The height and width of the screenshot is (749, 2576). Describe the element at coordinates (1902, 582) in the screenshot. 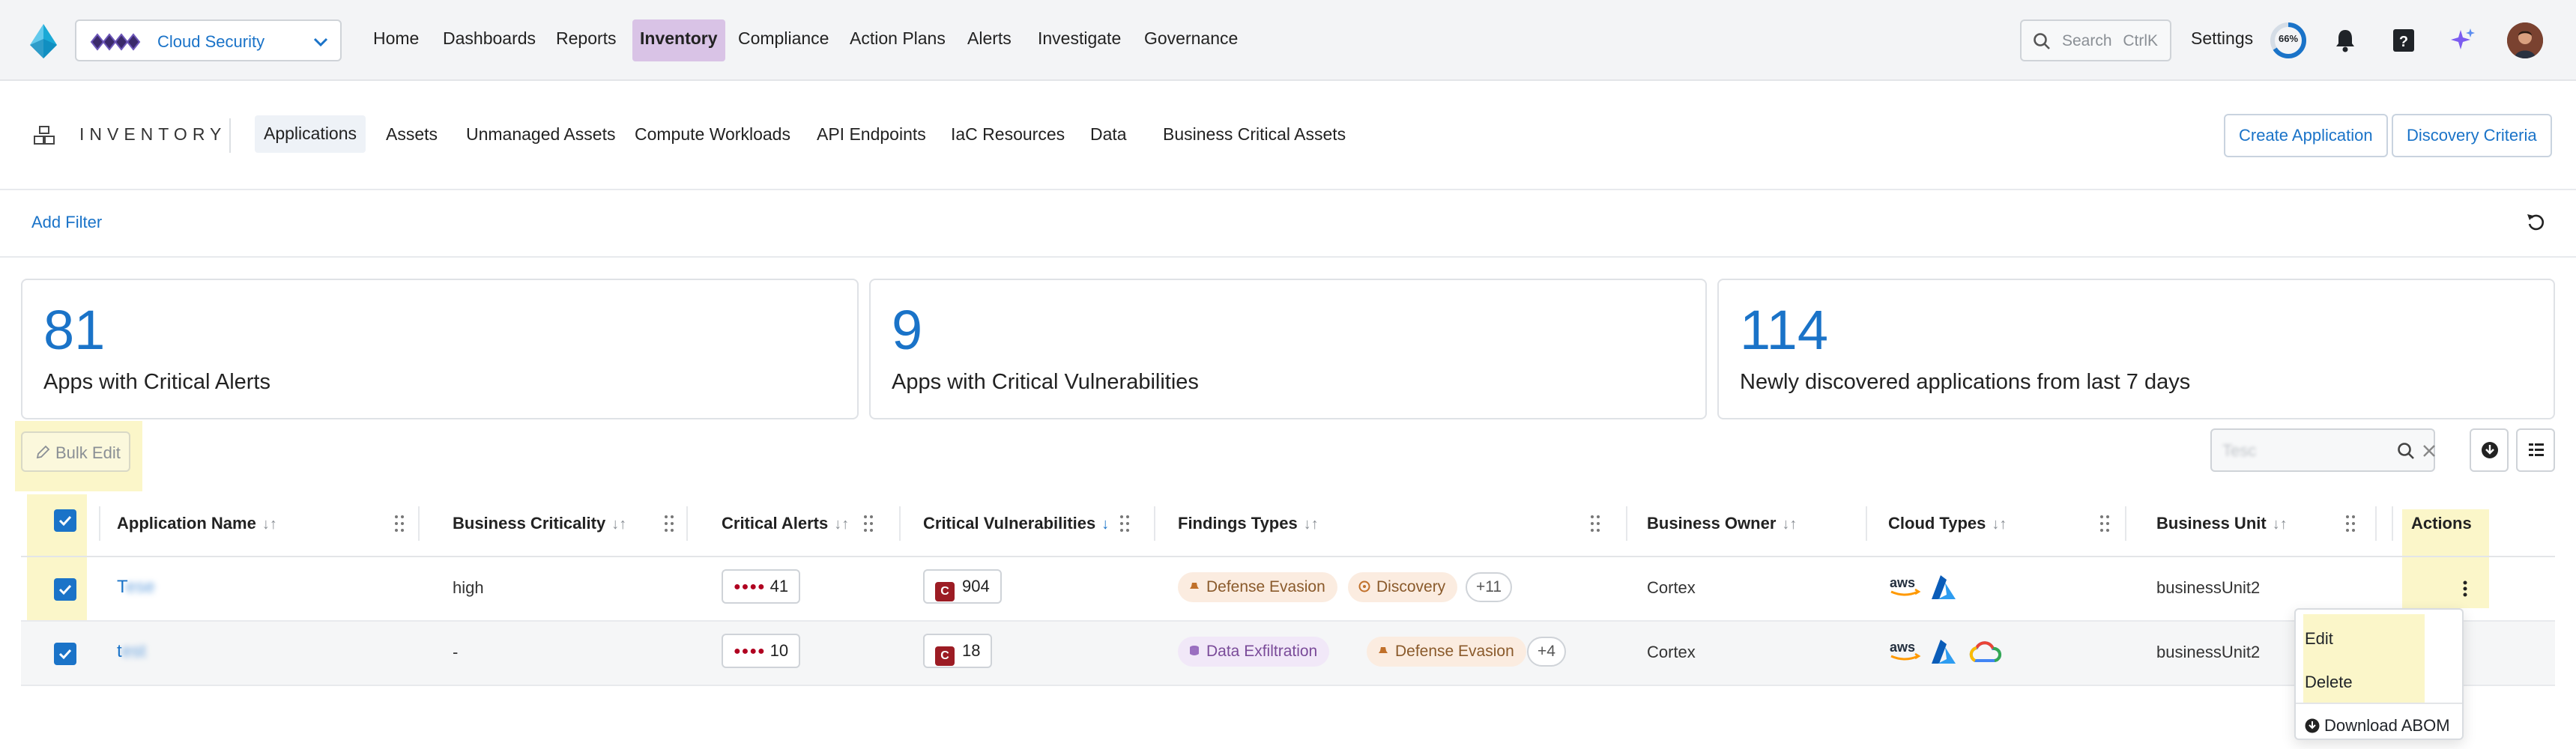

I see `svg-text: aws` at that location.